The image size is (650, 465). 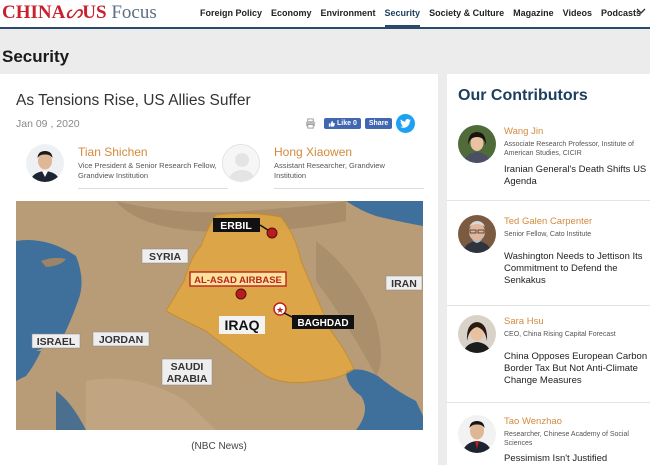 What do you see at coordinates (94, 12) in the screenshot?
I see `logo-us: US` at bounding box center [94, 12].